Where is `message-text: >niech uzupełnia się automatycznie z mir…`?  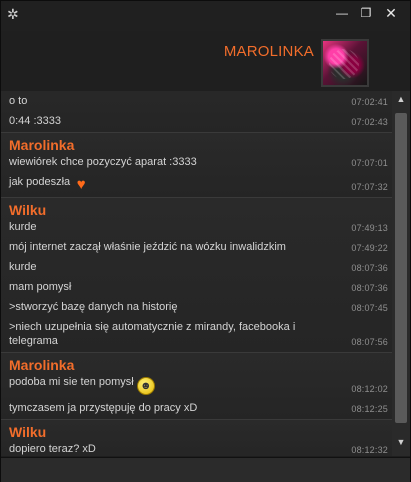
message-text: >niech uzupełnia się automatycznie z mir… is located at coordinates (152, 334).